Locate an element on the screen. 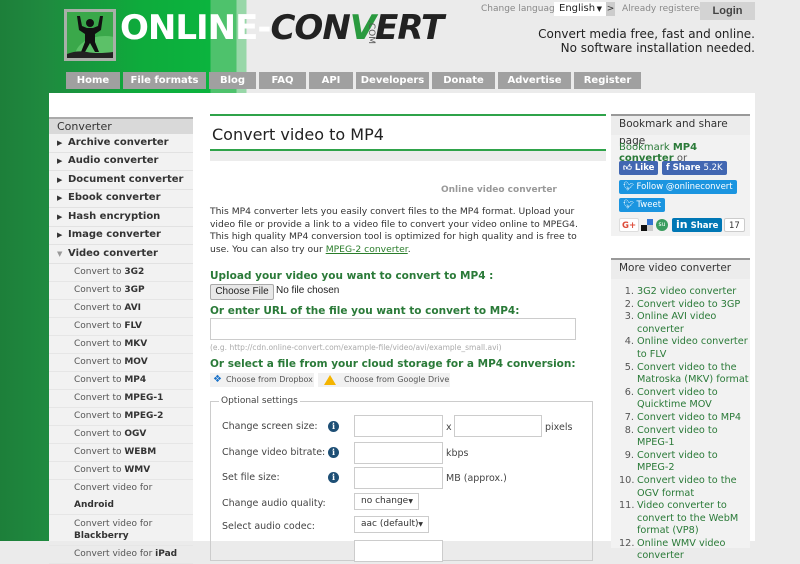  next-setting-input is located at coordinates (398, 551).